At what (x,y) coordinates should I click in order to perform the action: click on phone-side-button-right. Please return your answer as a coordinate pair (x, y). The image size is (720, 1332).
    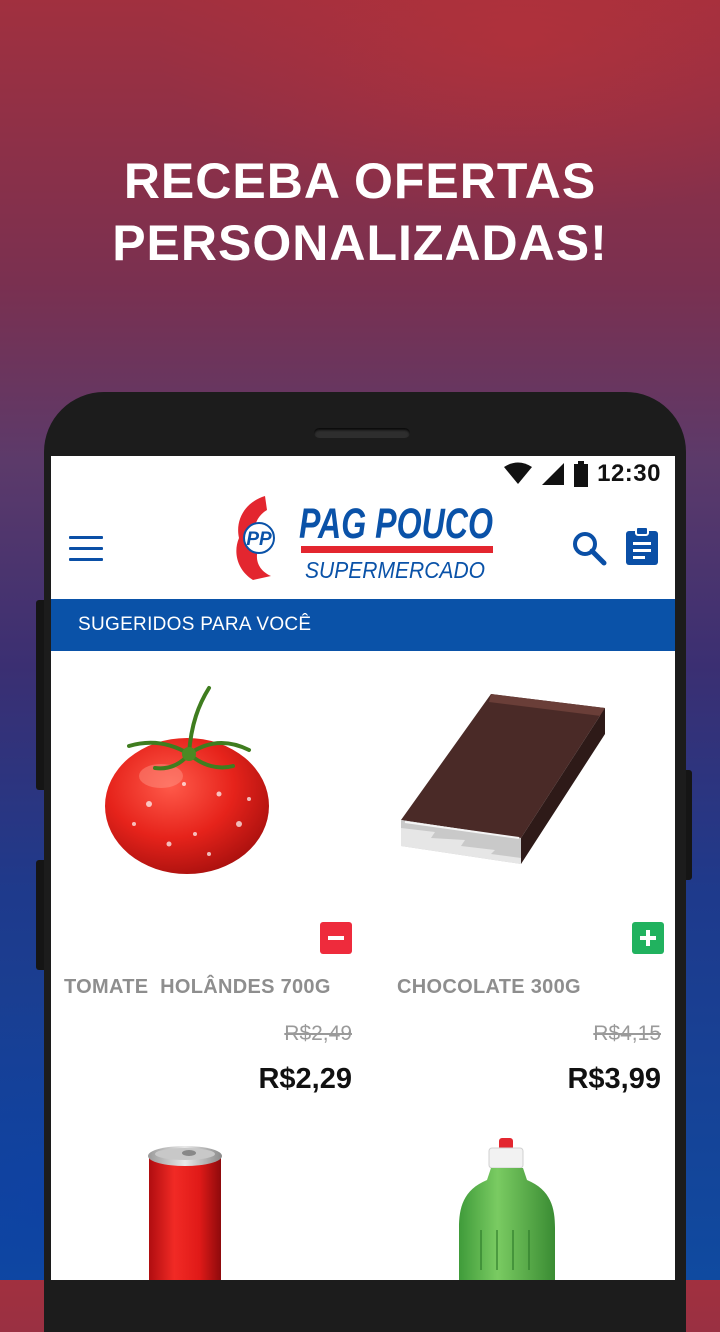
    Looking at the image, I should click on (689, 825).